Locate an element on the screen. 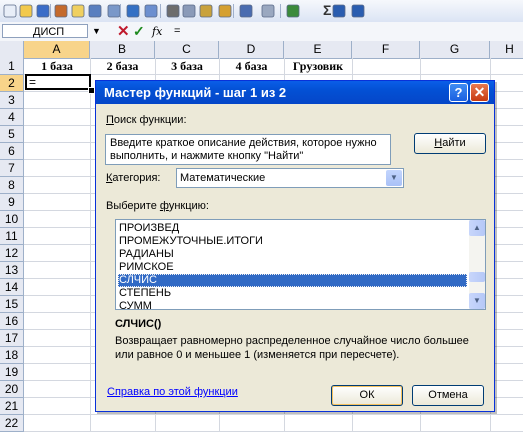 Image resolution: width=523 pixels, height=432 pixels. function-list-item: СТЕПЕНЬ is located at coordinates (292, 293).